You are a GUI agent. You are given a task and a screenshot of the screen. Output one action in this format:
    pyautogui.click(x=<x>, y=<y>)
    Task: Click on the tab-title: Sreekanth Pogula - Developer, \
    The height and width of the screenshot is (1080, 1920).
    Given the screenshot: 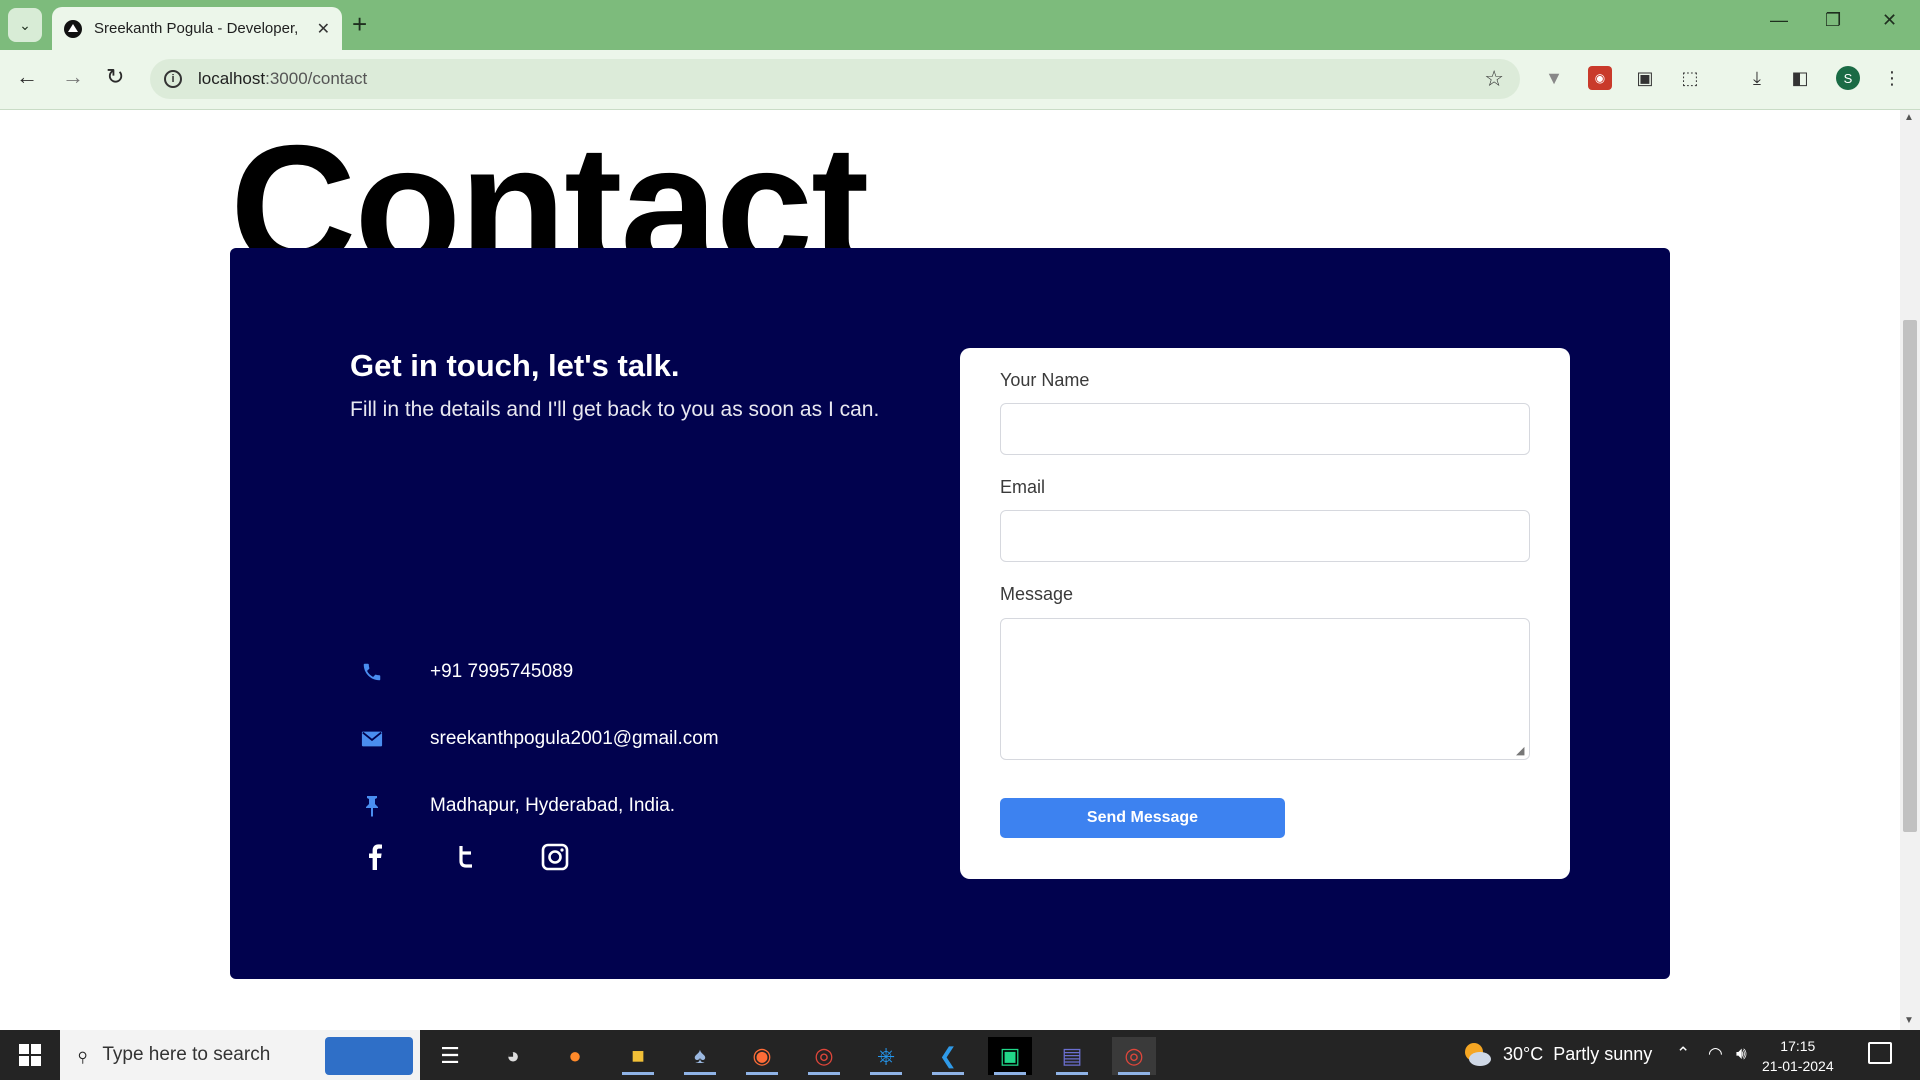 What is the action you would take?
    pyautogui.click(x=196, y=28)
    